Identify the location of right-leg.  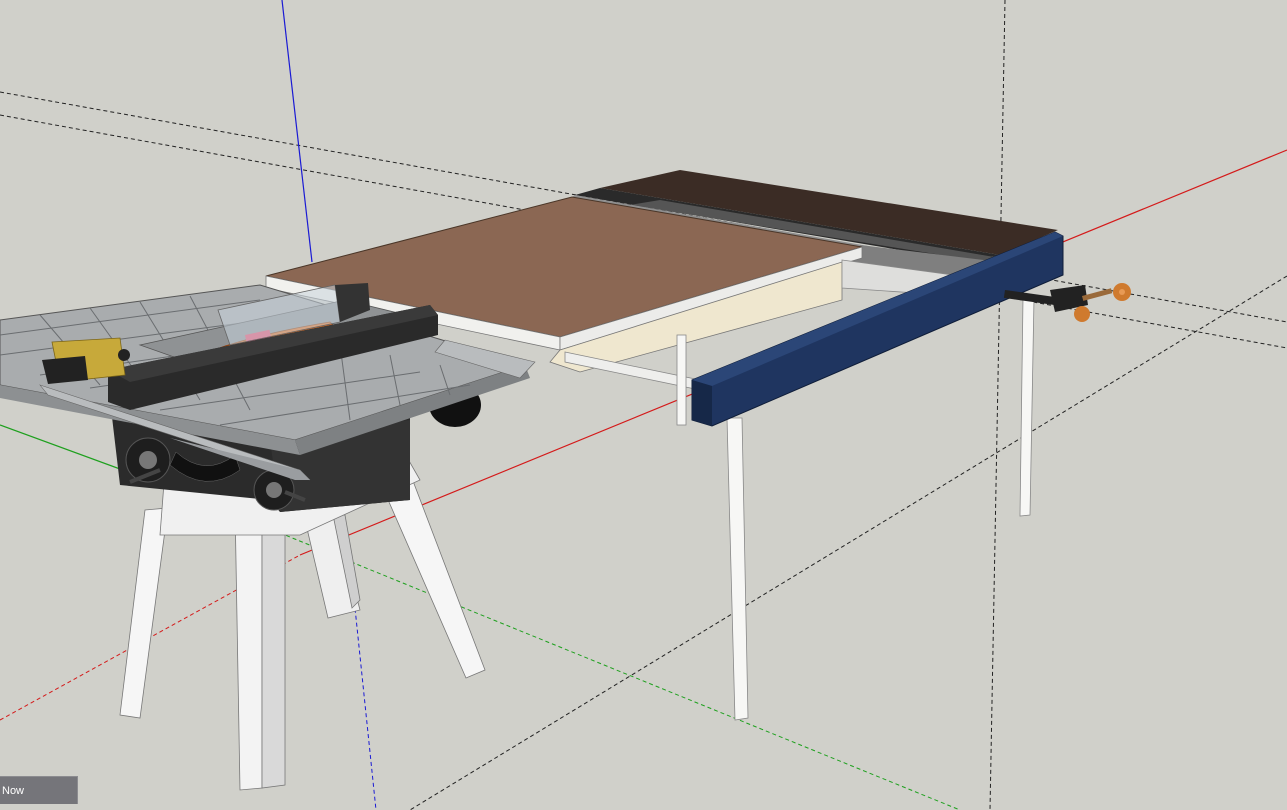
(1027, 407).